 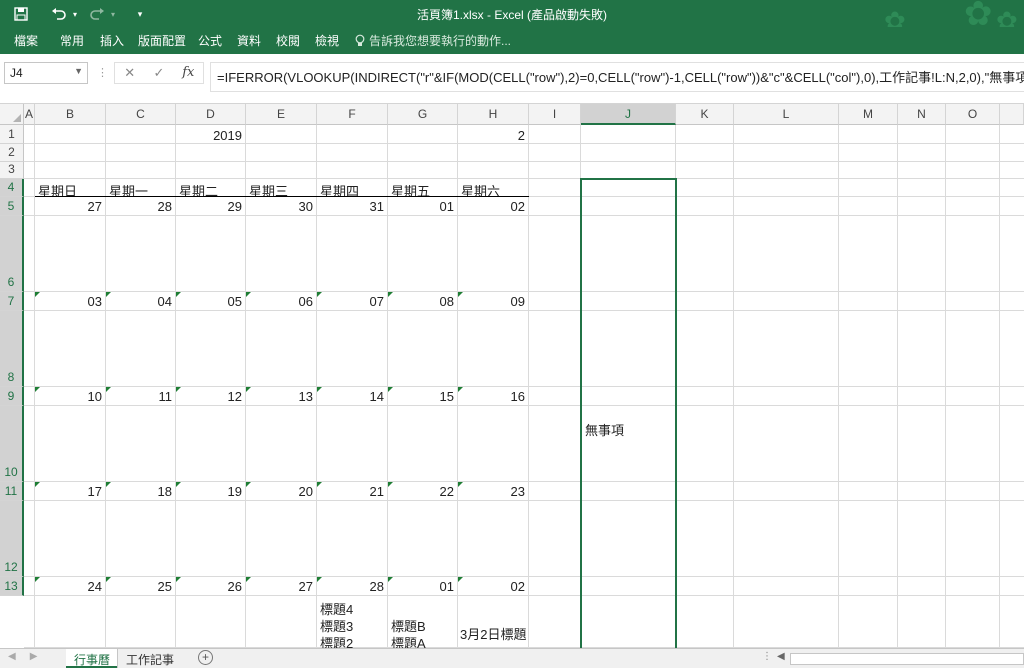 What do you see at coordinates (102, 72) in the screenshot?
I see `formula-bar-grip-icon: ⋮` at bounding box center [102, 72].